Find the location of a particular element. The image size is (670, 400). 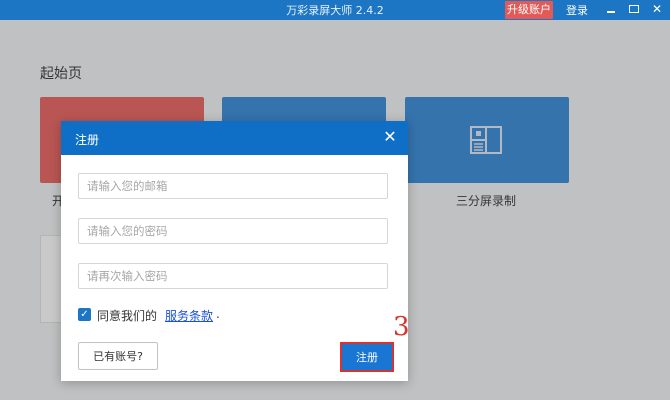

has-account-button: 已有账号? is located at coordinates (118, 356).